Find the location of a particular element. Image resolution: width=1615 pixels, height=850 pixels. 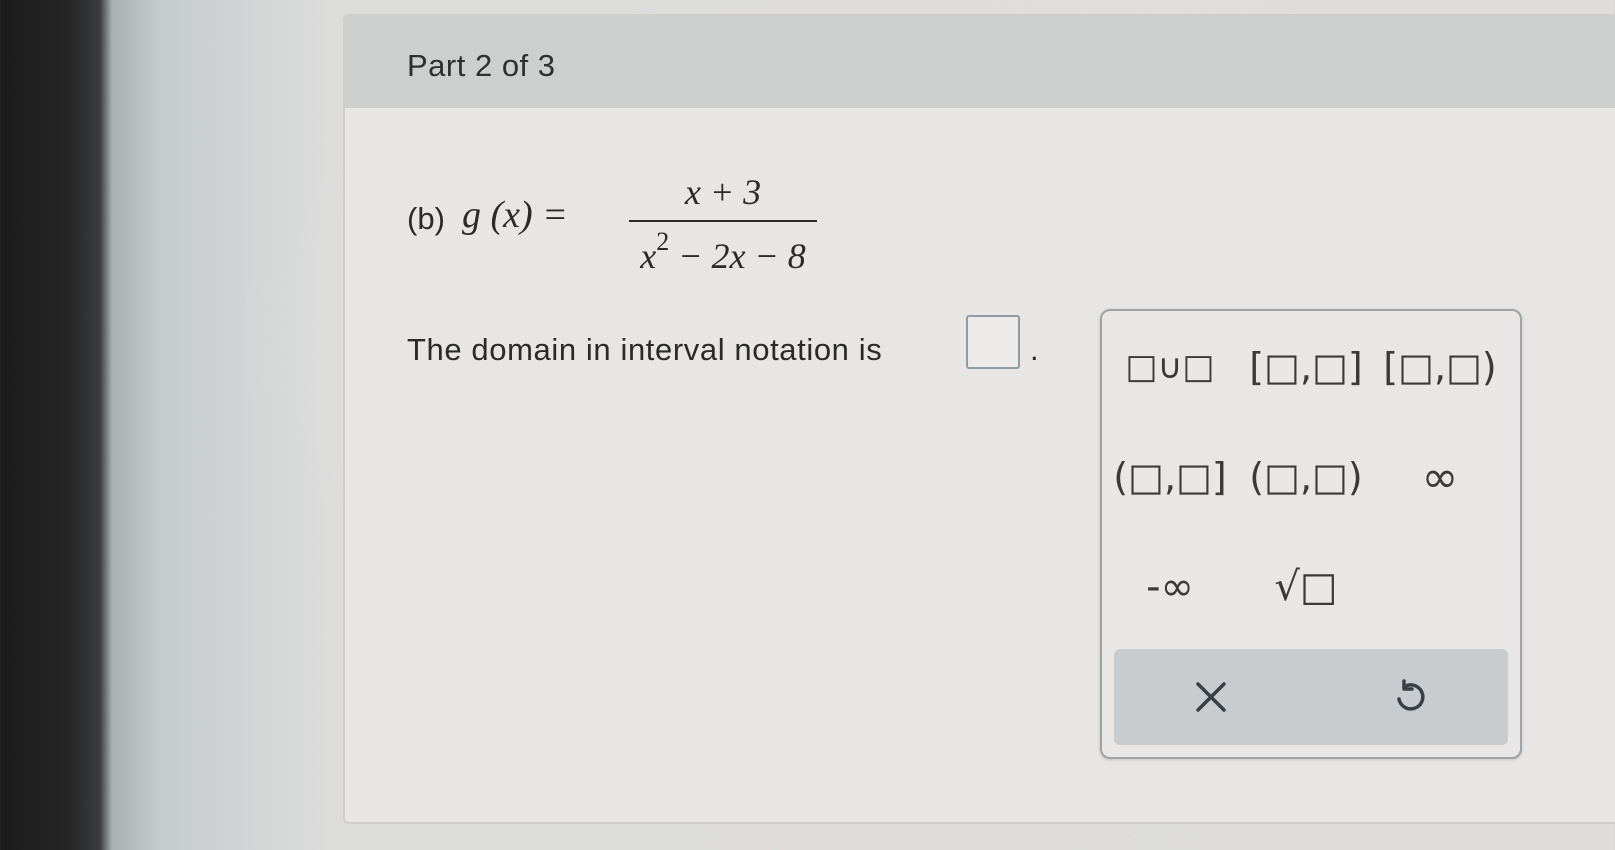

closed-interval-button: [□,□] is located at coordinates (1306, 367).